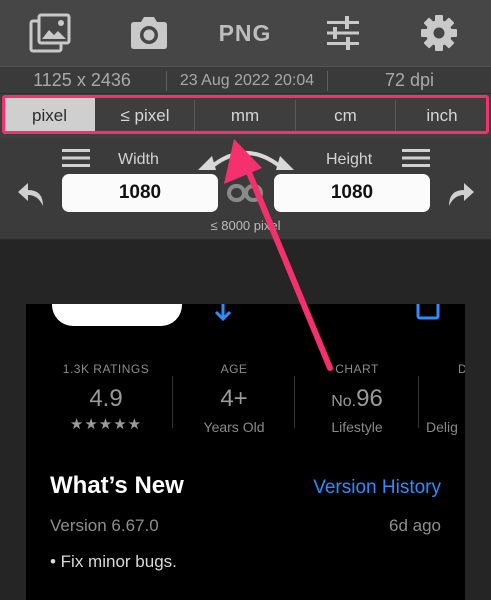  Describe the element at coordinates (106, 369) in the screenshot. I see `stat-head: 1.3K RATINGS` at that location.